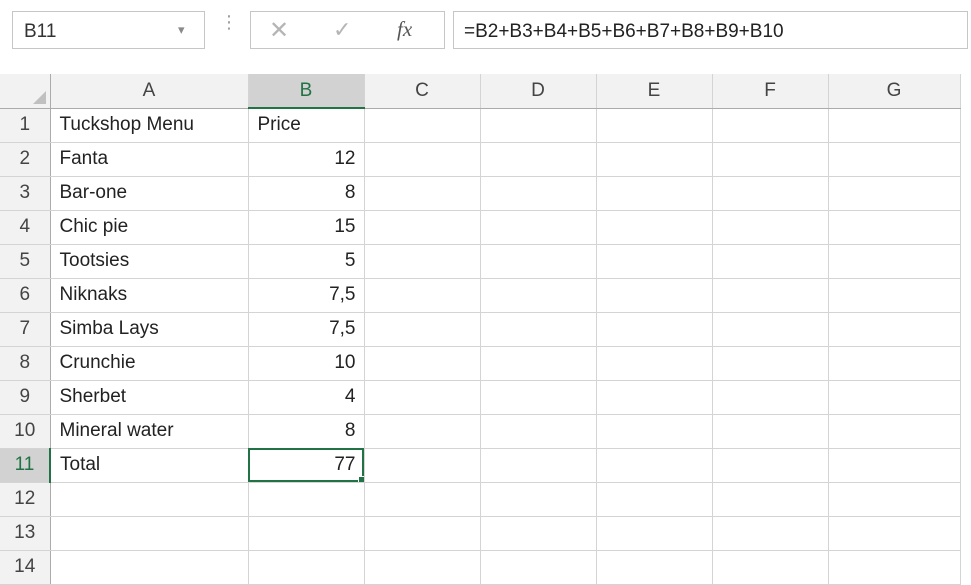 This screenshot has width=971, height=585. Describe the element at coordinates (538, 329) in the screenshot. I see `cell-d7` at that location.